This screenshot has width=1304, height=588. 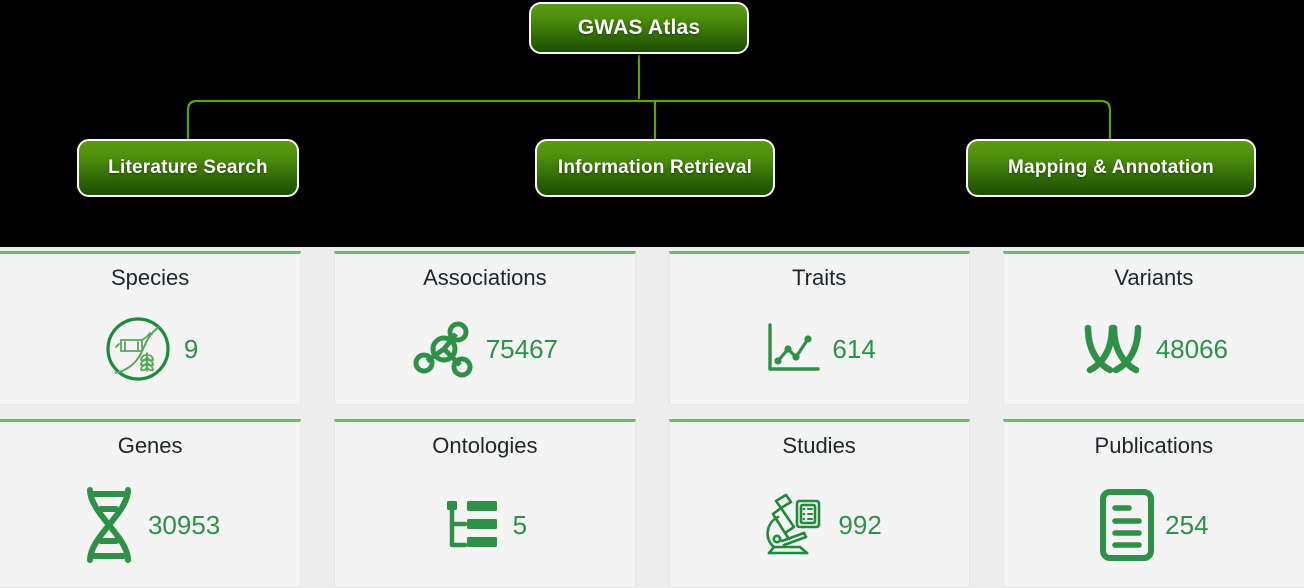 I want to click on stat-card-associations: Associations 75467, so click(x=485, y=328).